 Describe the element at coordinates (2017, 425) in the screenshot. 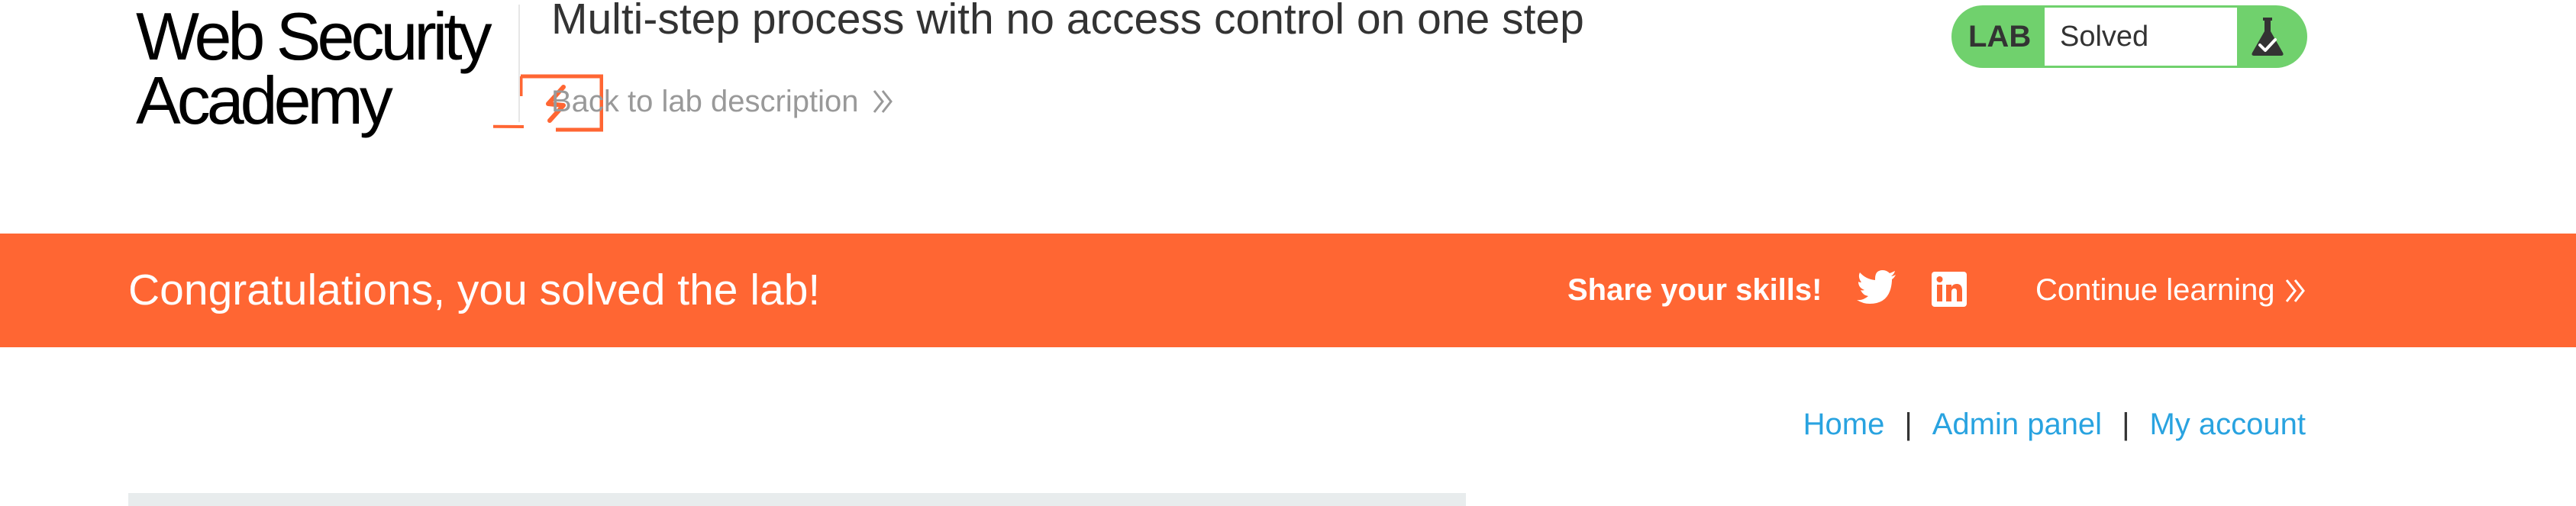

I see `nav-admin-panel-link: Admin panel` at that location.